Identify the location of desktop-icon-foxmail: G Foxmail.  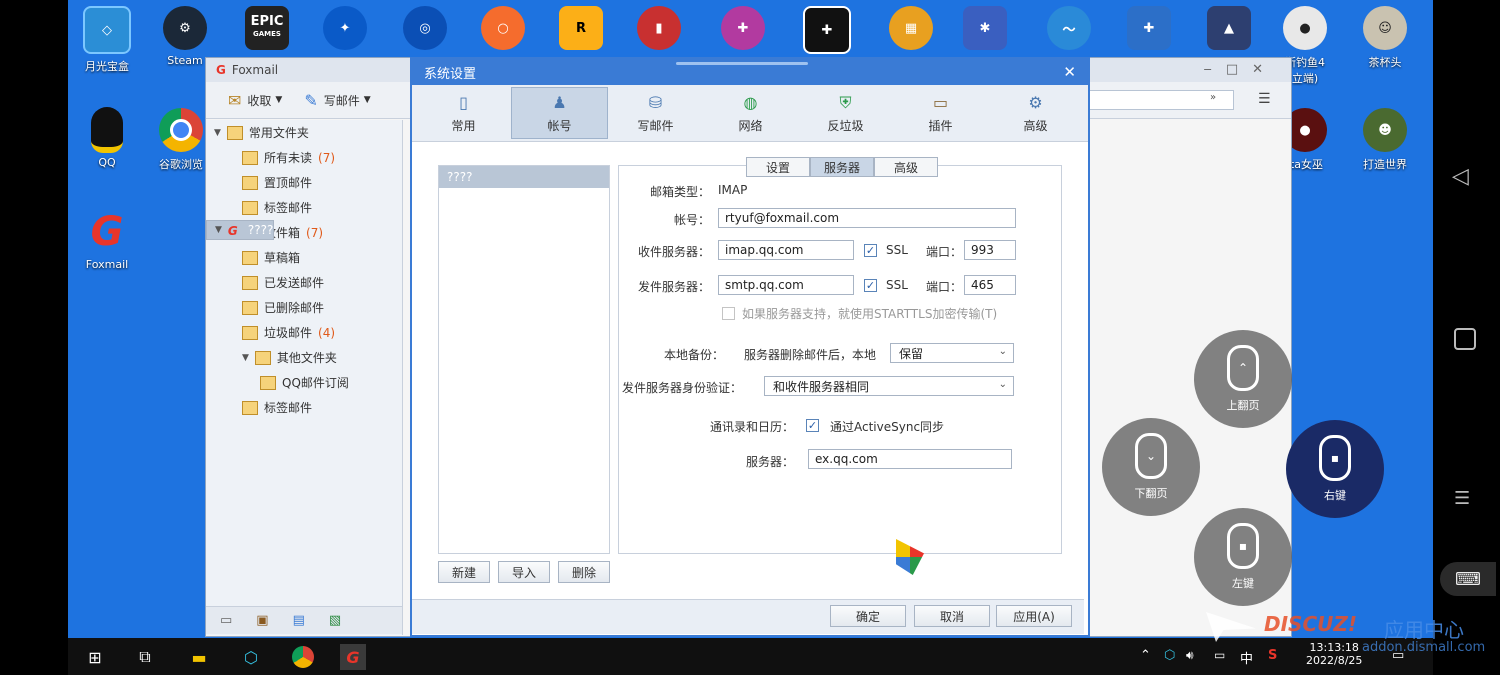
(107, 240).